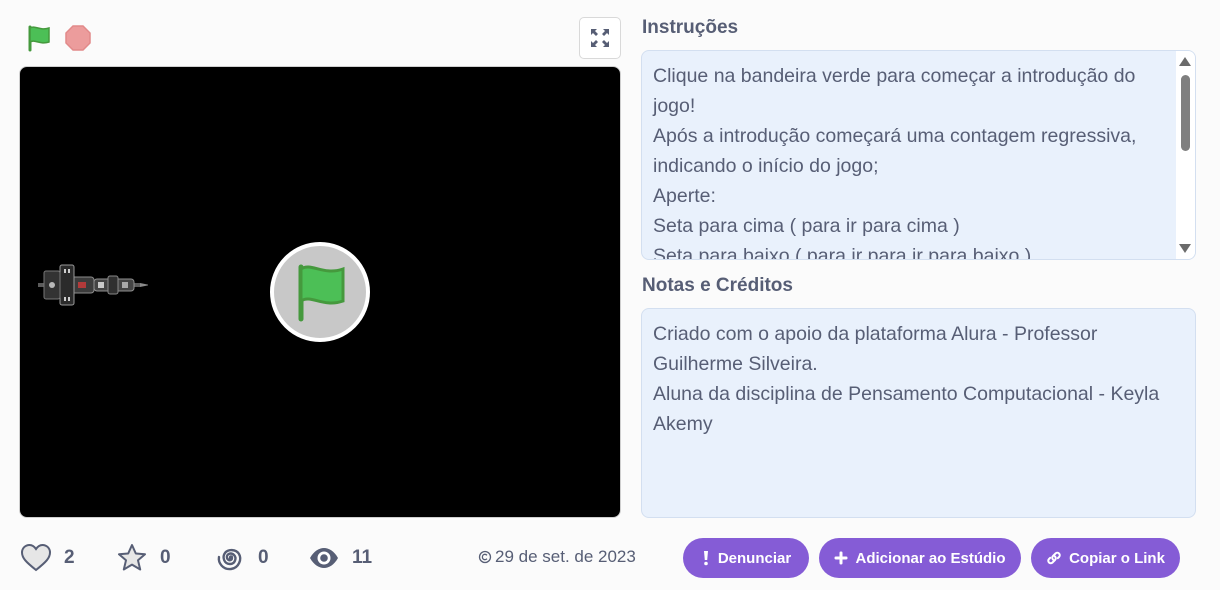  I want to click on copy-link-button: Copiar o Link, so click(1105, 558).